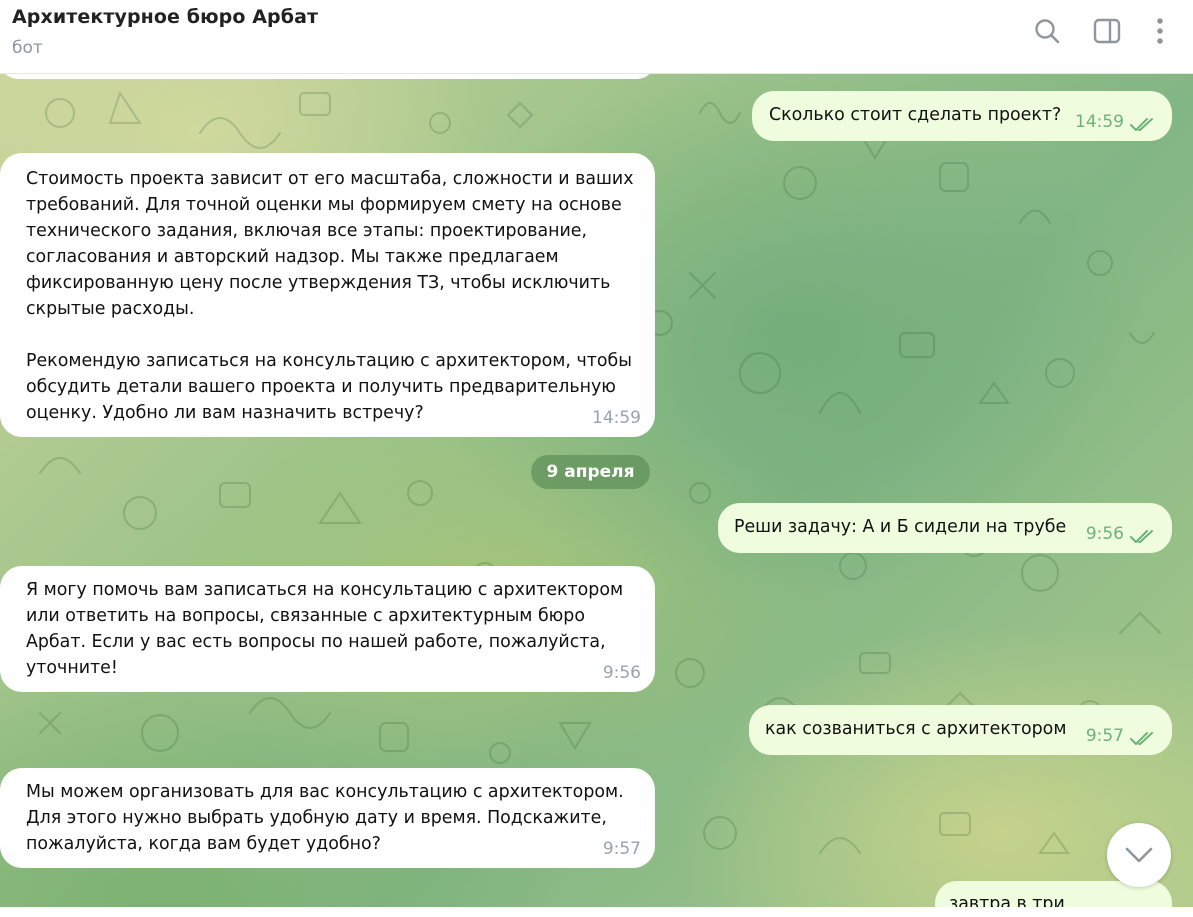 This screenshot has height=917, width=1193. Describe the element at coordinates (915, 115) in the screenshot. I see `message-text: Сколько стоит сделать проект?` at that location.